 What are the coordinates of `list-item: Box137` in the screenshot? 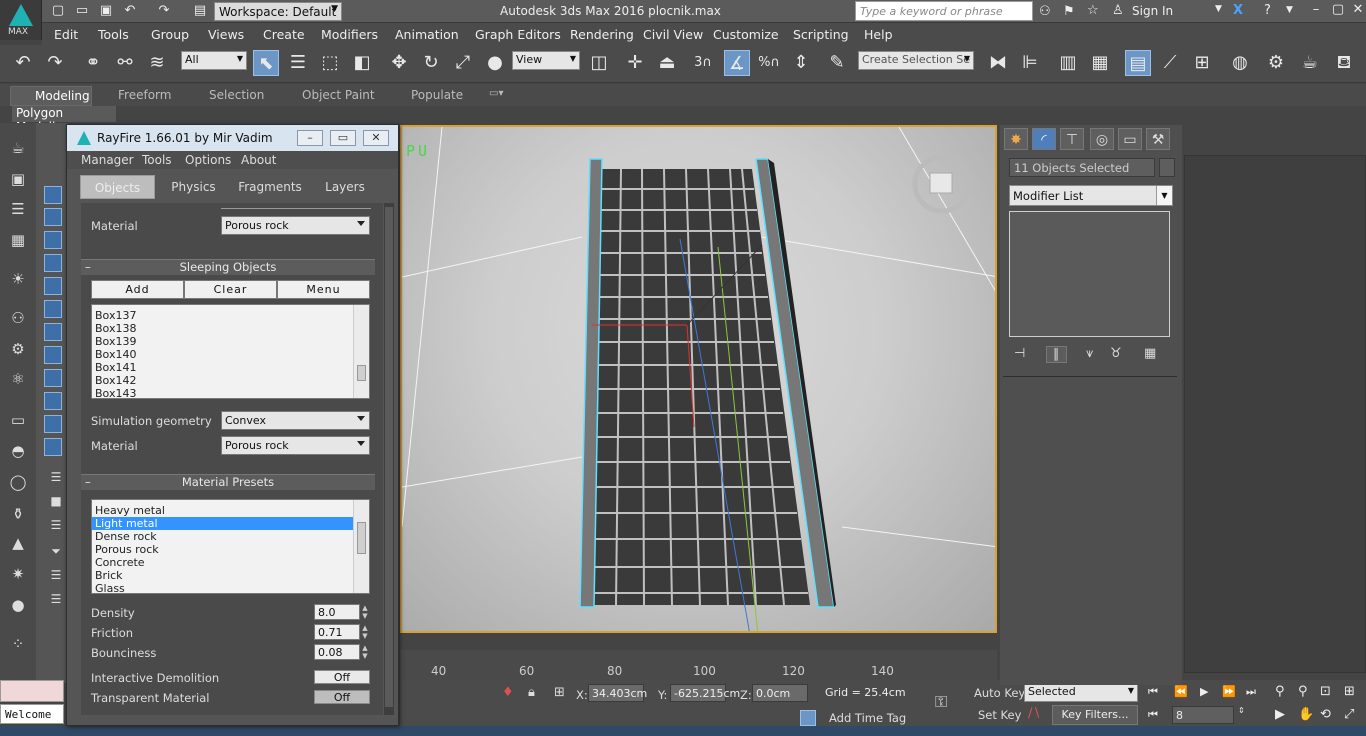 It's located at (230, 315).